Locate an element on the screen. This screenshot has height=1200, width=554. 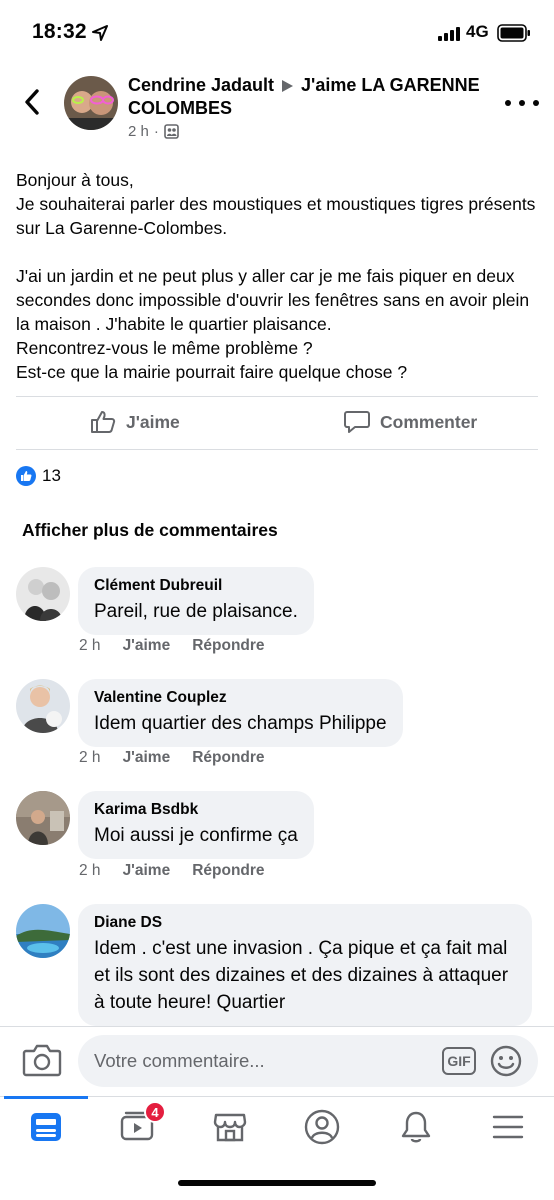
reactions-summary: 13 is located at coordinates (38, 476).